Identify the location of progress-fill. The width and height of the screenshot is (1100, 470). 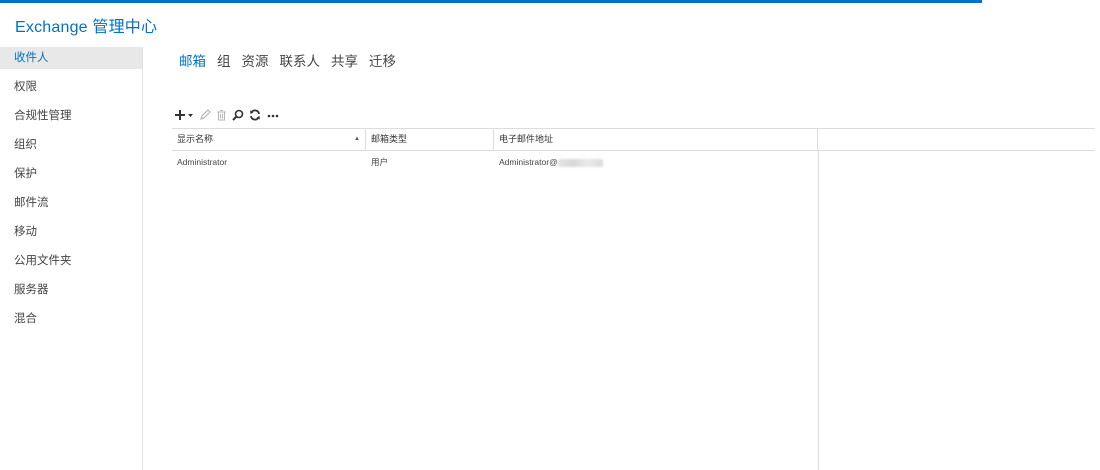
(491, 1).